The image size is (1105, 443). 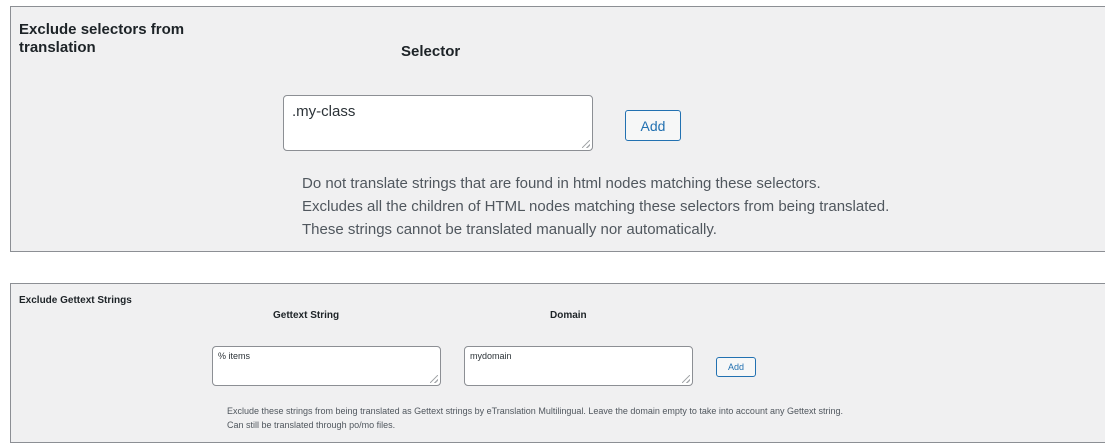 I want to click on selector-column-label: Selector, so click(x=431, y=51).